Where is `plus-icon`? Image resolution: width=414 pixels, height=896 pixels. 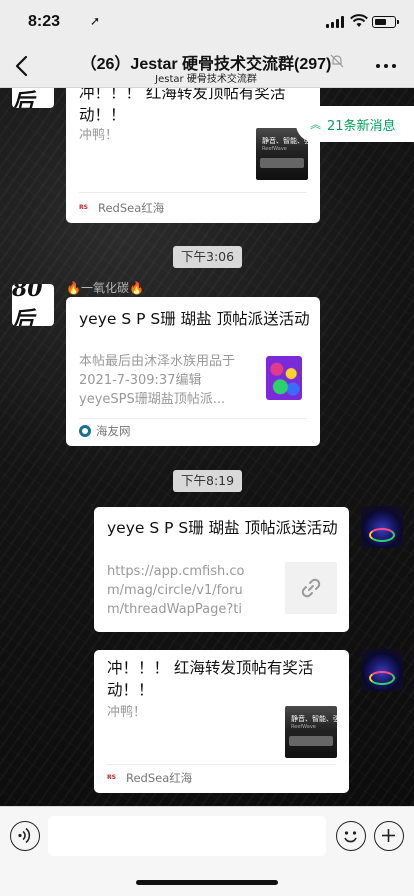 plus-icon is located at coordinates (388, 835).